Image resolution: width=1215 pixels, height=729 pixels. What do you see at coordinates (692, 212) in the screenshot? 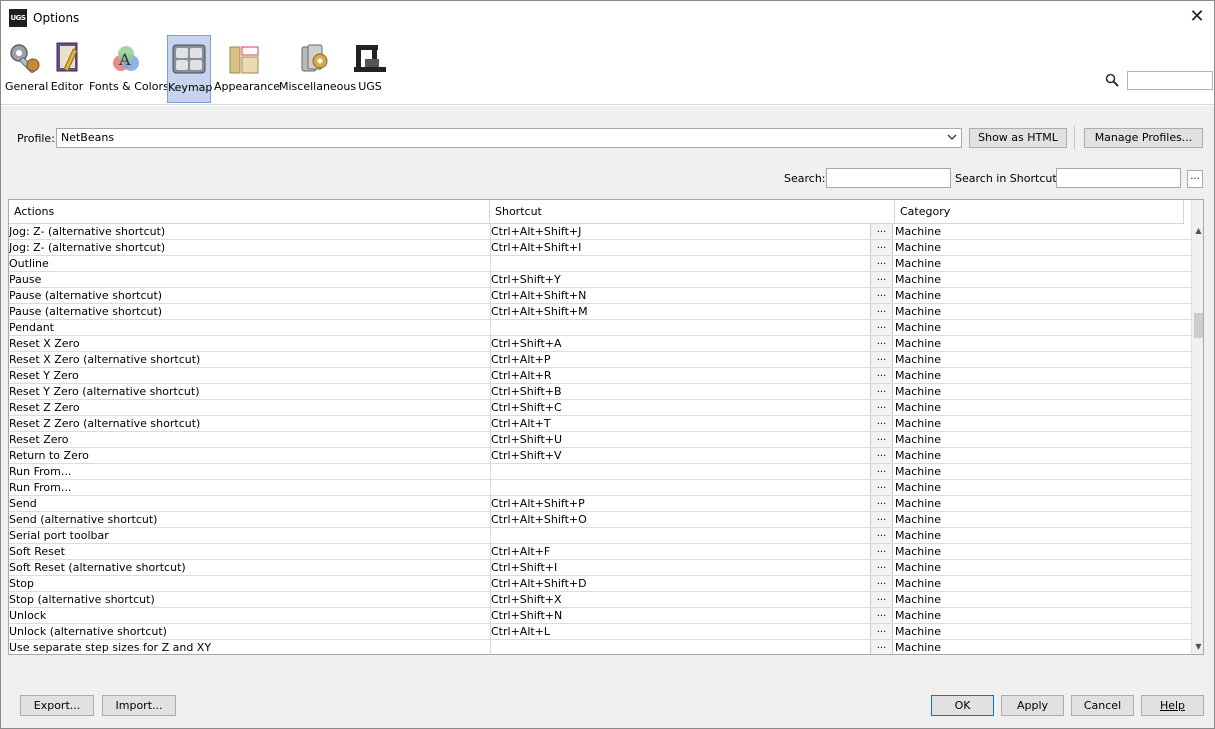
I see `column-header-shortcut: Shortcut` at bounding box center [692, 212].